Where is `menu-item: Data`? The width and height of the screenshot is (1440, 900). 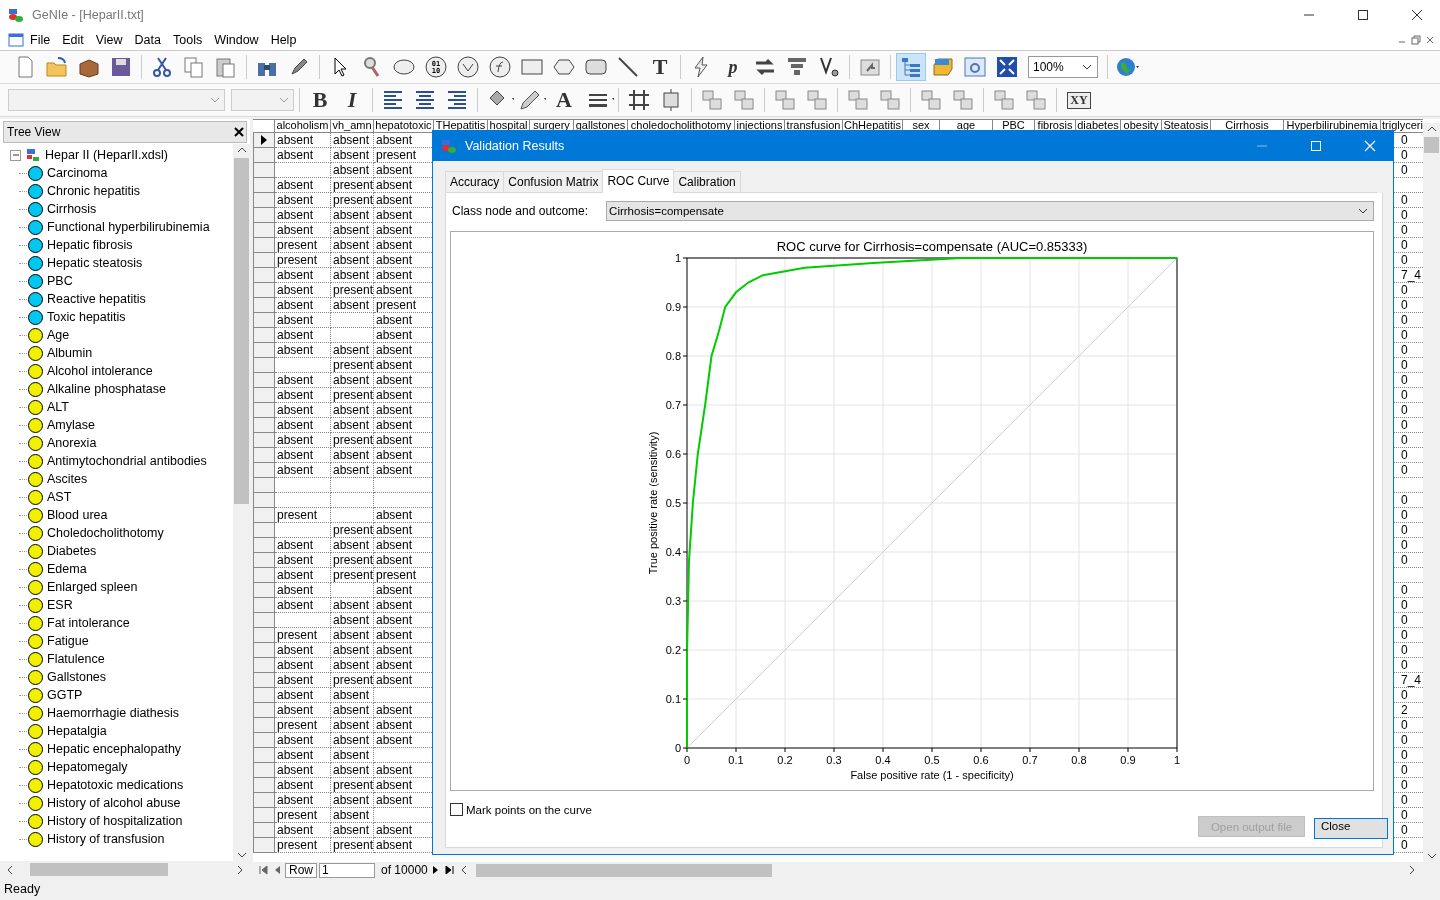 menu-item: Data is located at coordinates (147, 40).